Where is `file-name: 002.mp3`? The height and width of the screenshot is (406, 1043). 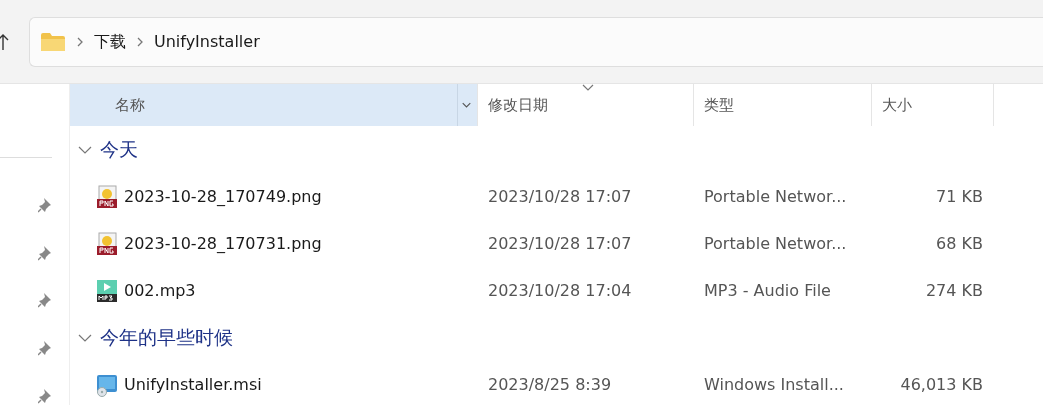
file-name: 002.mp3 is located at coordinates (160, 290).